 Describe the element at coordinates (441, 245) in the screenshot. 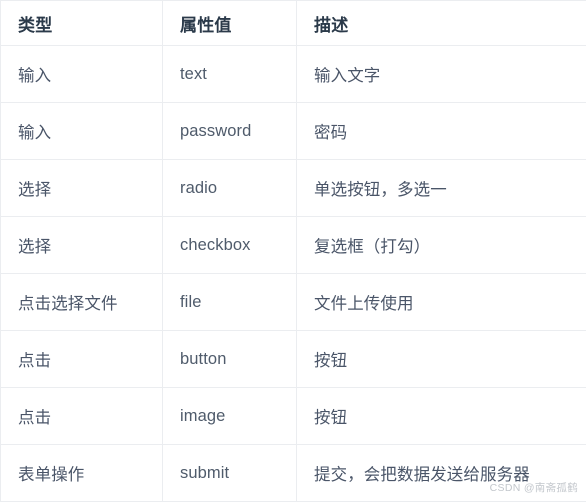

I see `cell-desc: 复选框（打勾）` at that location.